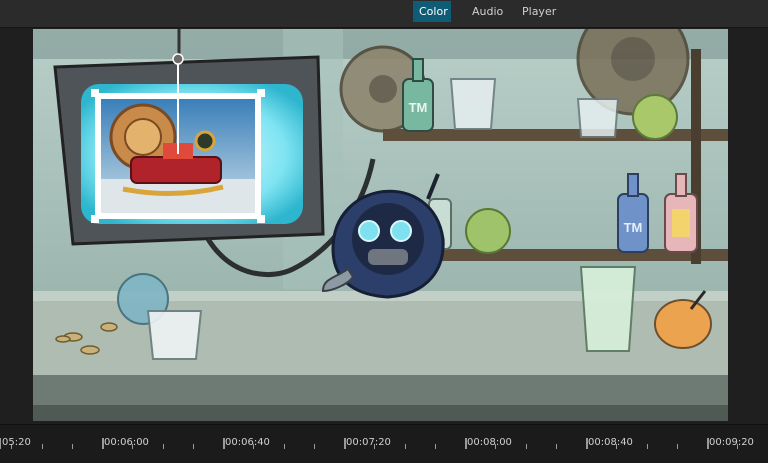  I want to click on timecode-label: 05:20, so click(16, 442).